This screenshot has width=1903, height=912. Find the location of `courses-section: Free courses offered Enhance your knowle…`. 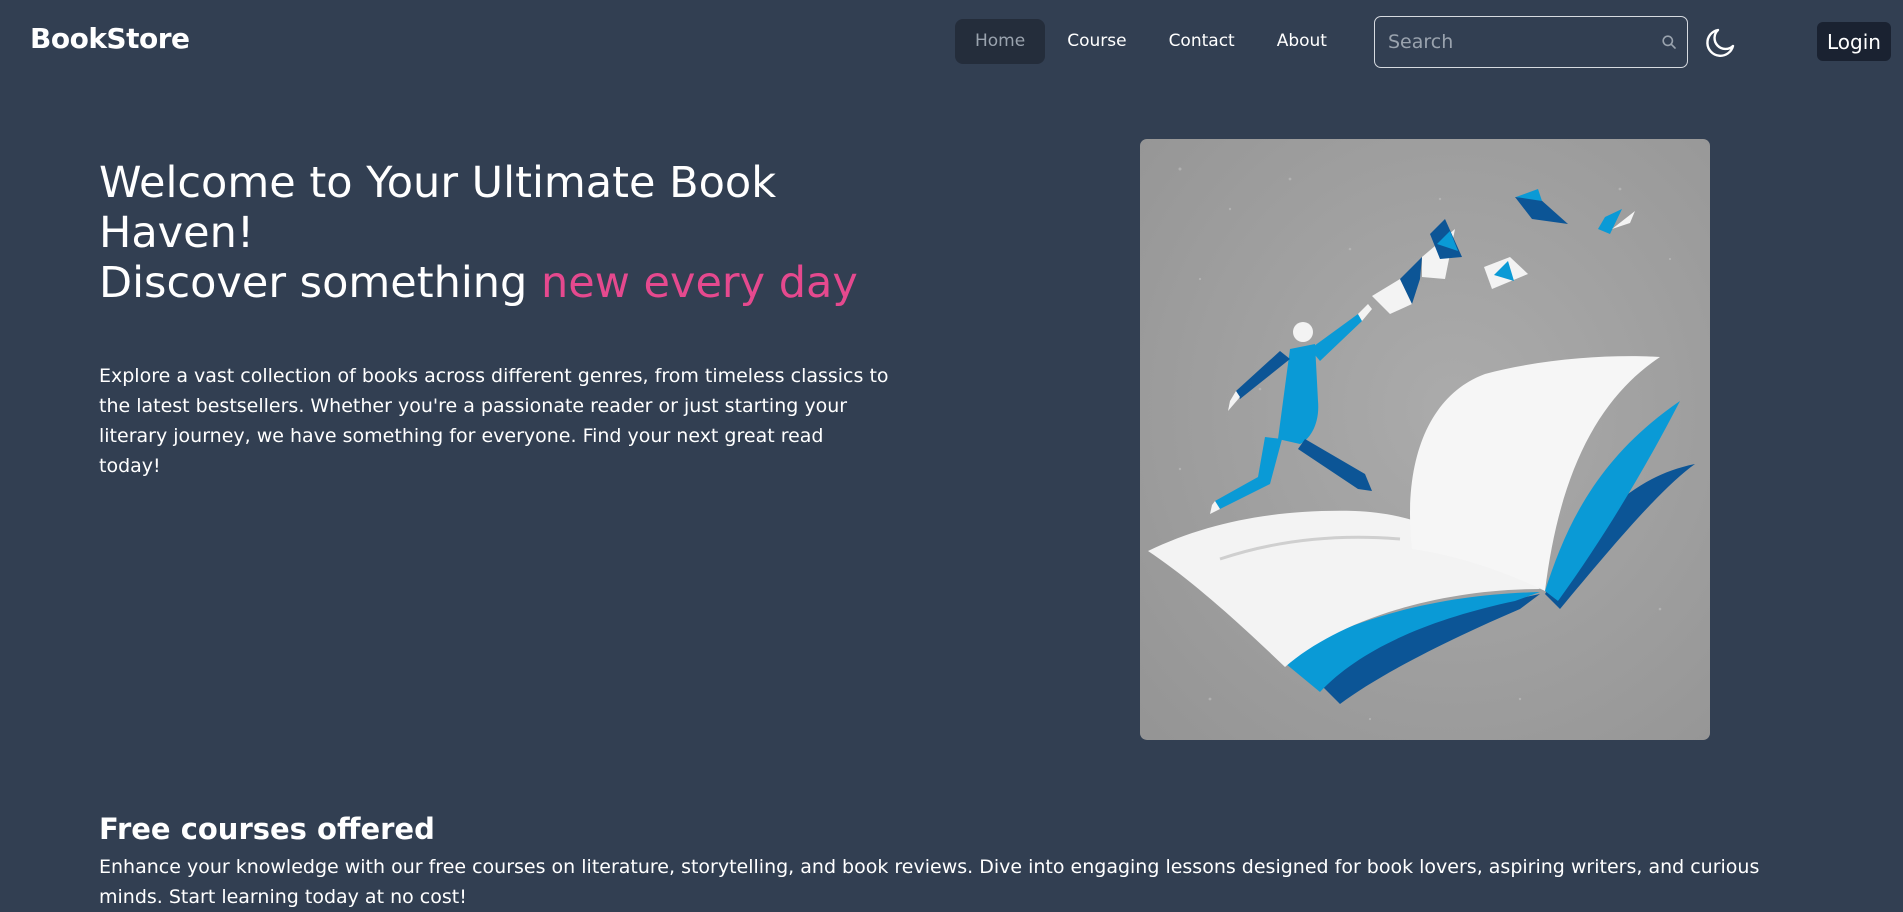

courses-section: Free courses offered Enhance your knowle… is located at coordinates (949, 861).